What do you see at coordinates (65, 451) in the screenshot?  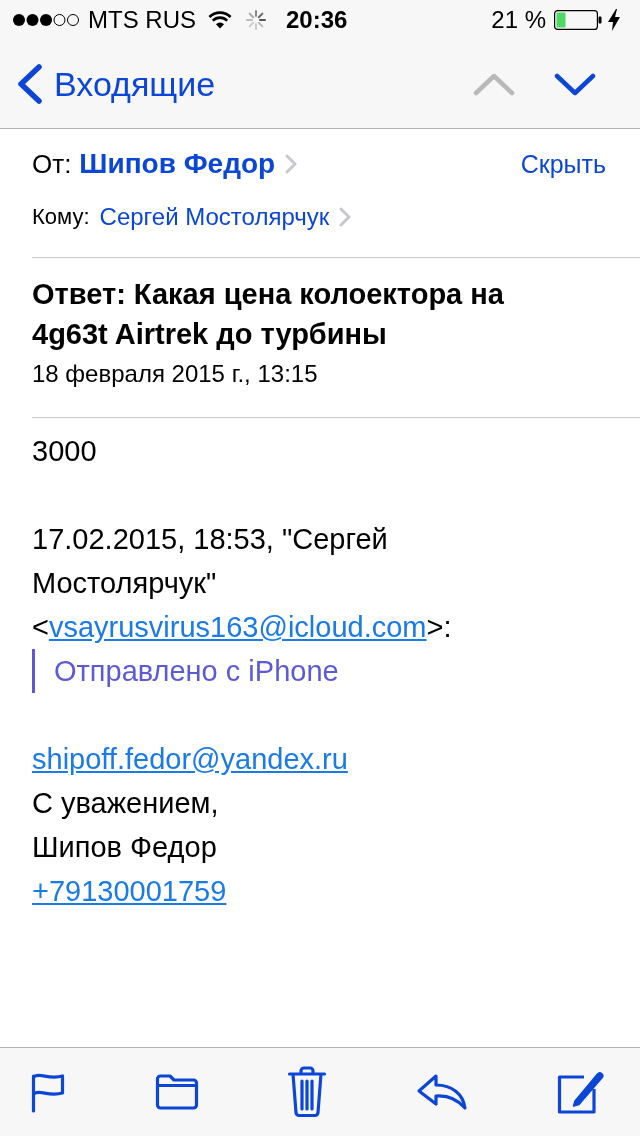 I see `body-text: 3000` at bounding box center [65, 451].